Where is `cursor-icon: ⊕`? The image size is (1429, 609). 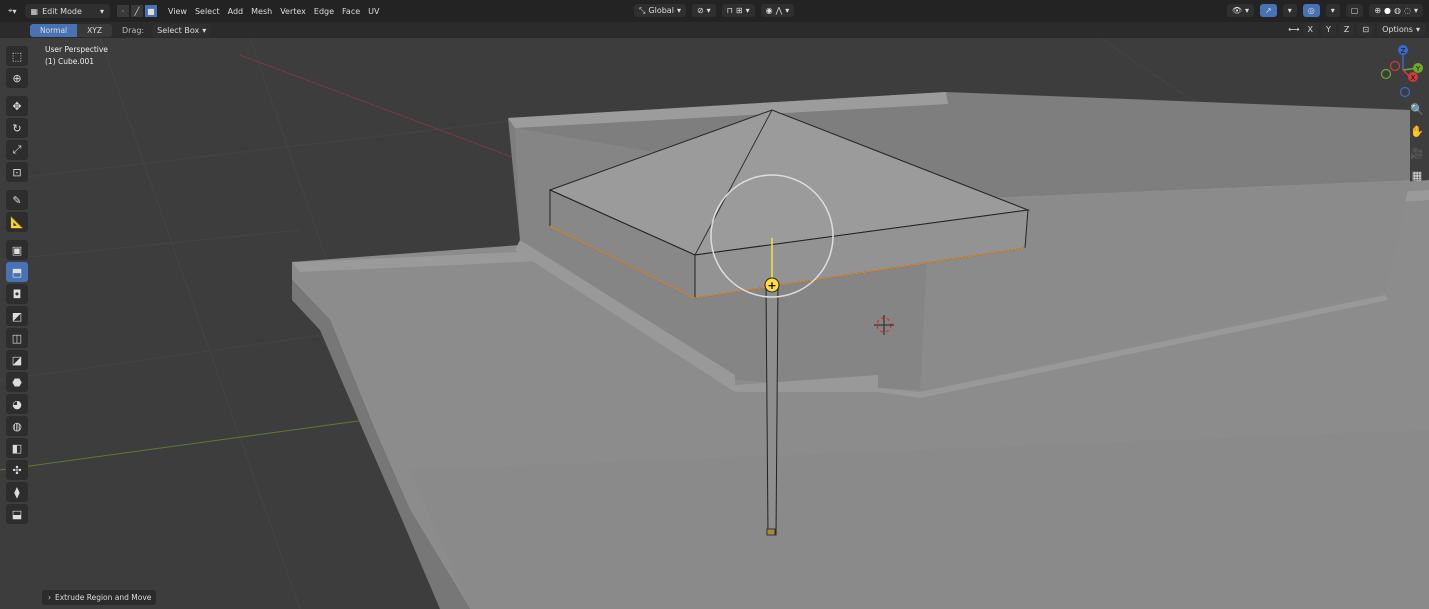
cursor-icon: ⊕ is located at coordinates (17, 78).